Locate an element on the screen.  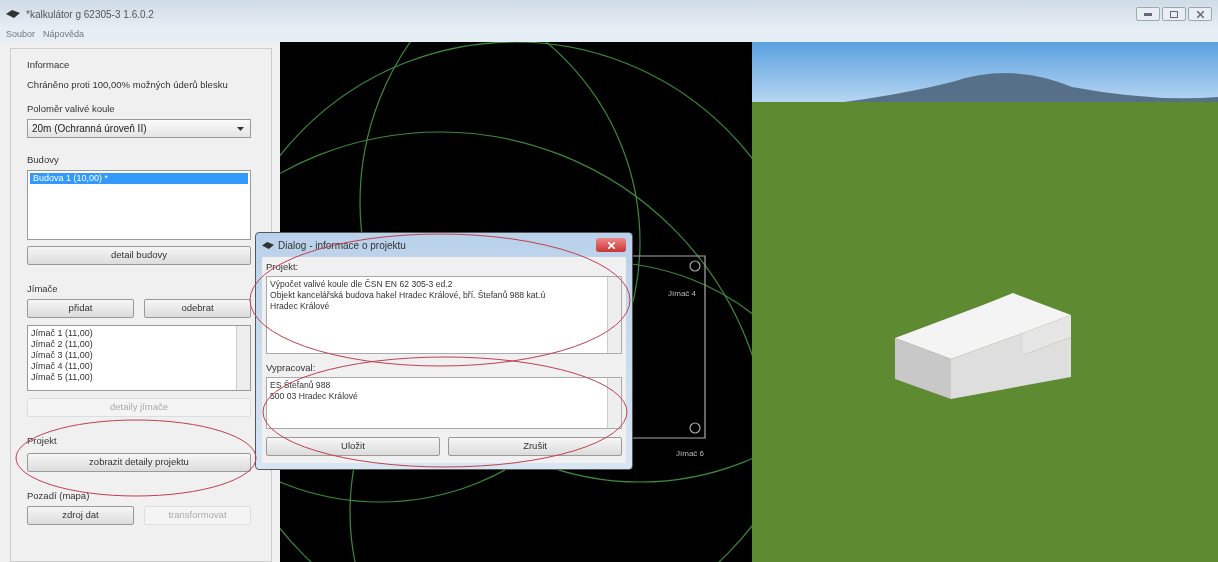
rod-label: Jímač 6 is located at coordinates (690, 454).